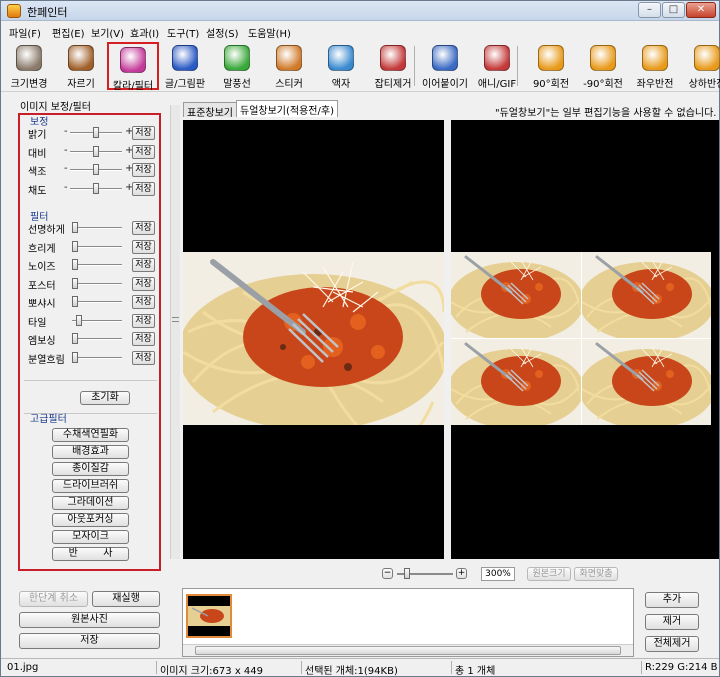  What do you see at coordinates (14, 11) in the screenshot?
I see `app-logo-icon` at bounding box center [14, 11].